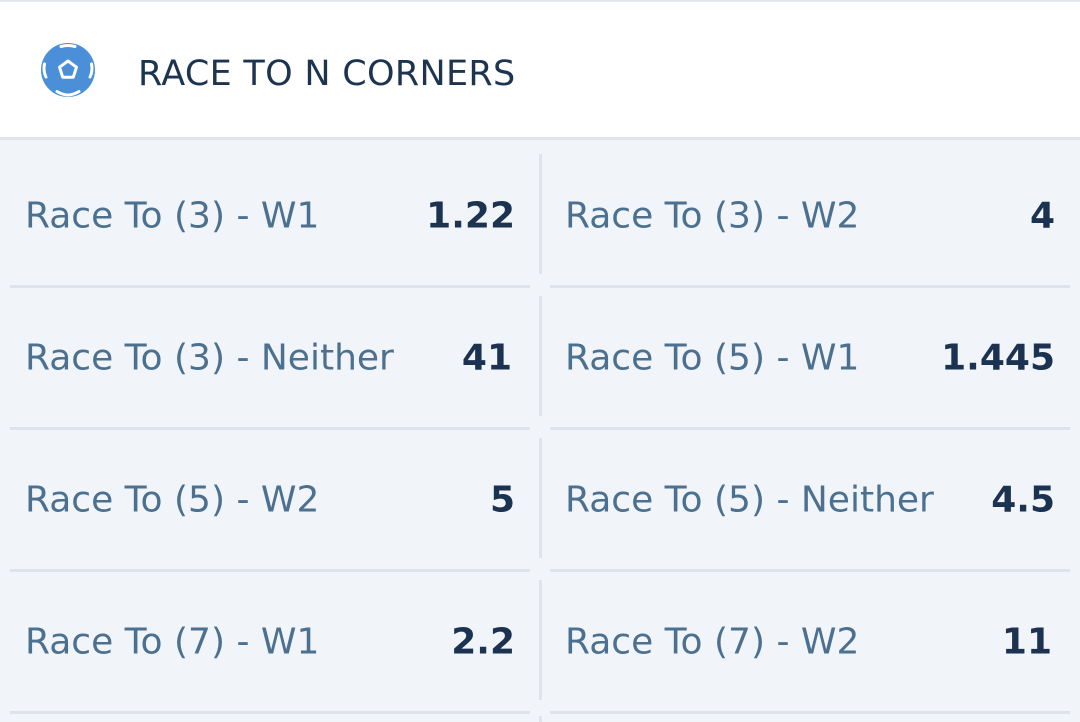 The height and width of the screenshot is (722, 1080). I want to click on outcome-race5-neither: Race To (5) - Neither 4.5, so click(810, 500).